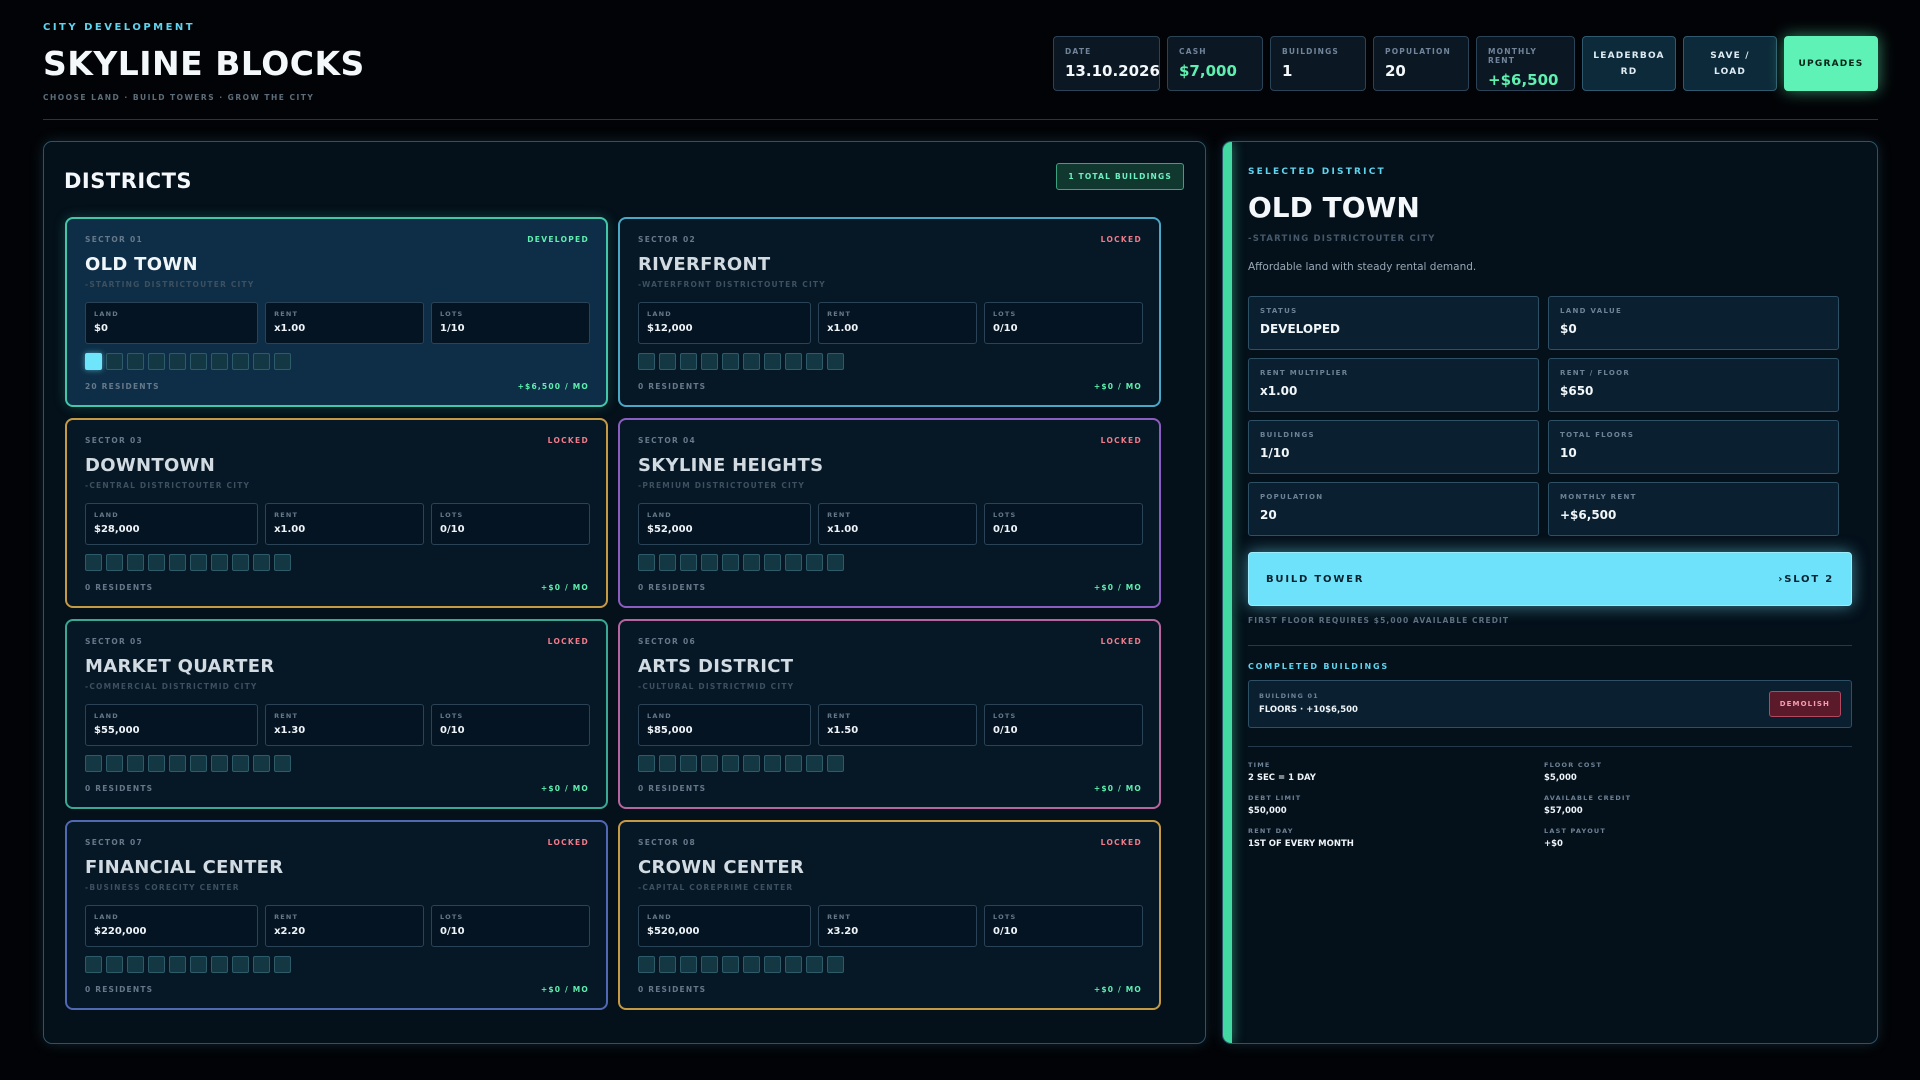 This screenshot has width=1920, height=1080. I want to click on build-tower-button: BUILD TOWER ›SLOT 2, so click(1550, 579).